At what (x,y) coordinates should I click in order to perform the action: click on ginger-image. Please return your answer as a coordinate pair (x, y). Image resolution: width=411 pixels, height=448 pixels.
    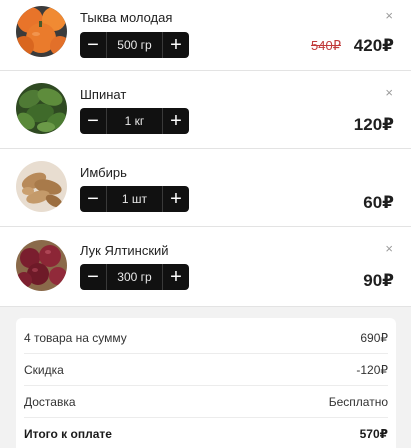
    Looking at the image, I should click on (41, 186).